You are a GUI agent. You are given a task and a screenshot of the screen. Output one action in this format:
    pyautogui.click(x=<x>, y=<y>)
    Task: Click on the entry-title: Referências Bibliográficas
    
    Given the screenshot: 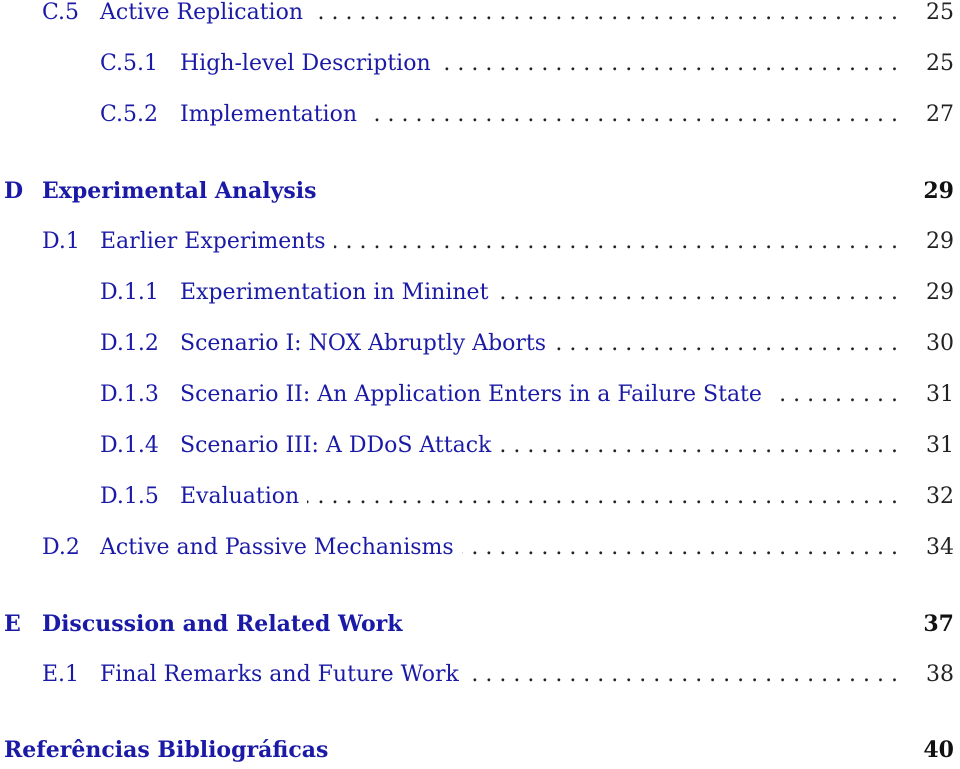 What is the action you would take?
    pyautogui.click(x=170, y=750)
    